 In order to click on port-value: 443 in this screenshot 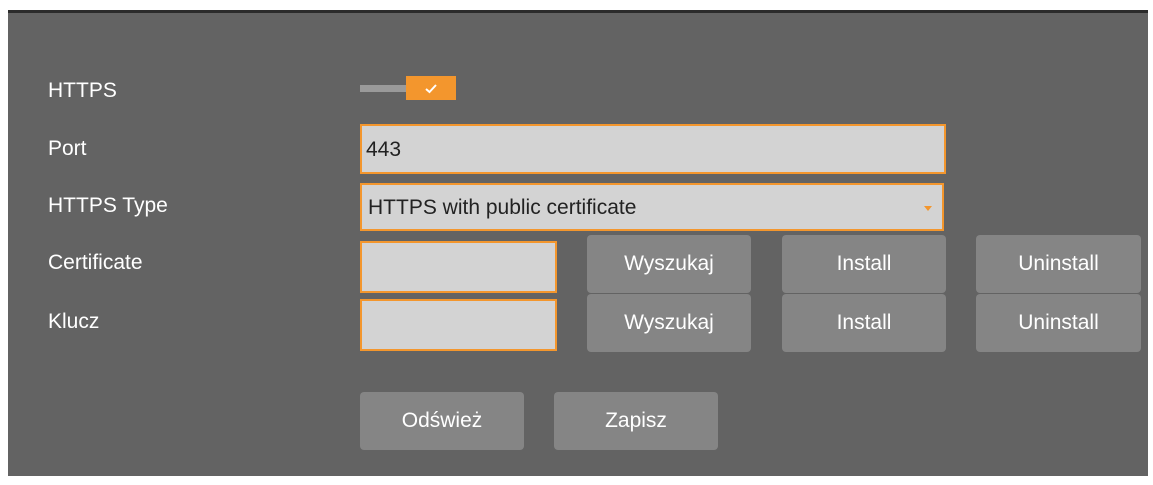, I will do `click(384, 149)`.